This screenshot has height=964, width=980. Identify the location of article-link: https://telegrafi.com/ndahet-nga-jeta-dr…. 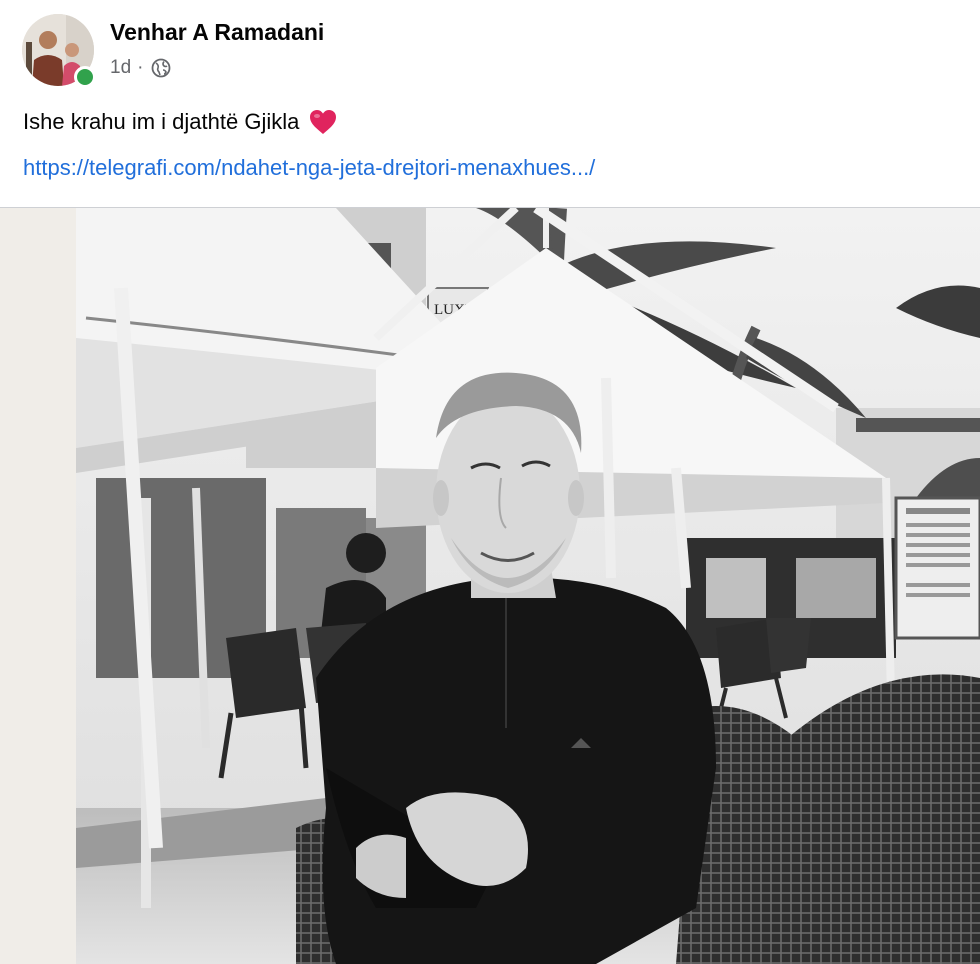
(309, 168).